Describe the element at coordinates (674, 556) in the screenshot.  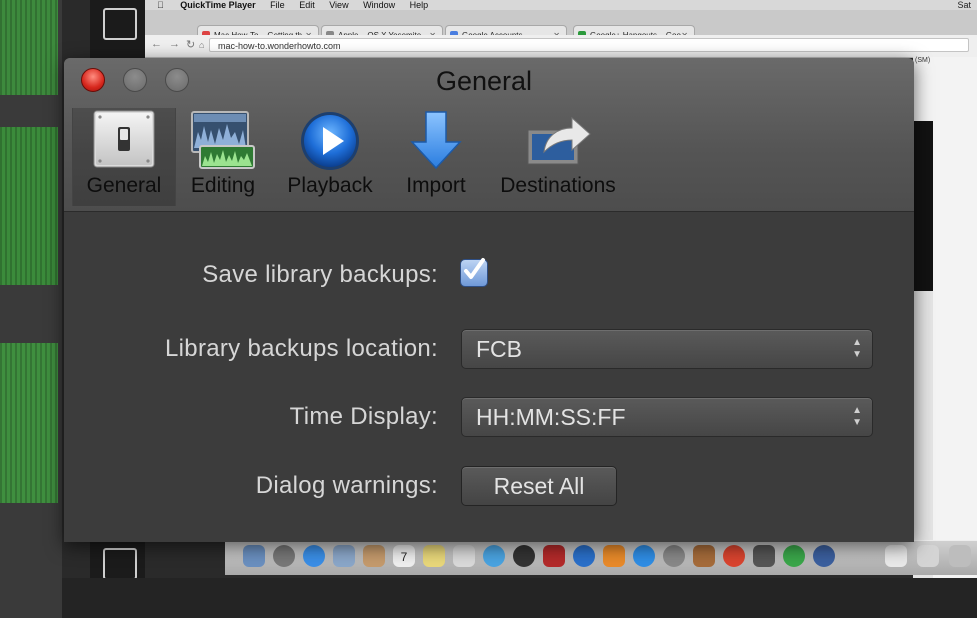
I see `system-preferences-icon` at that location.